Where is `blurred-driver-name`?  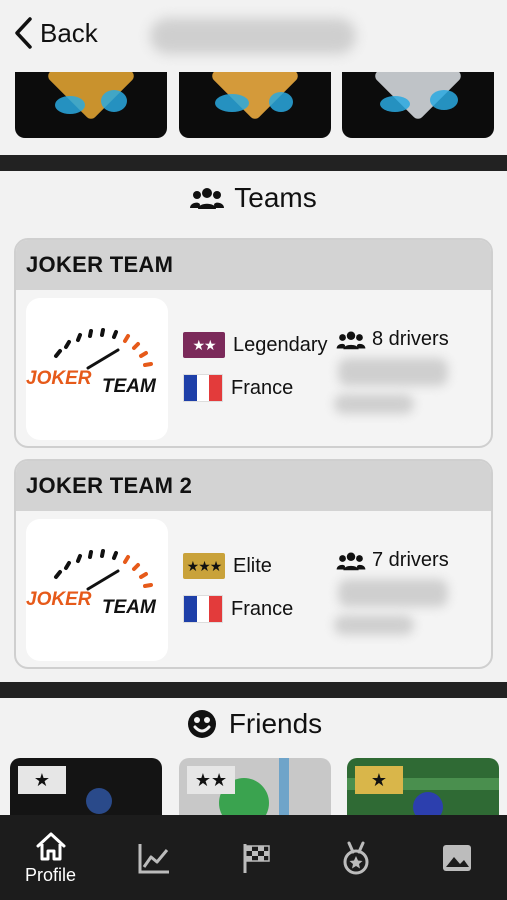
blurred-driver-name is located at coordinates (253, 36).